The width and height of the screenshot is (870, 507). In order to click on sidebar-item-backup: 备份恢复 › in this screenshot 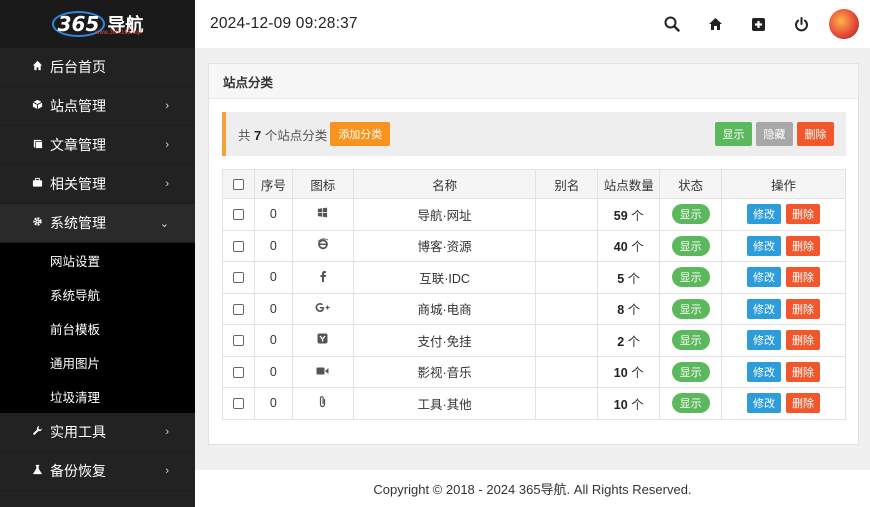, I will do `click(97, 471)`.